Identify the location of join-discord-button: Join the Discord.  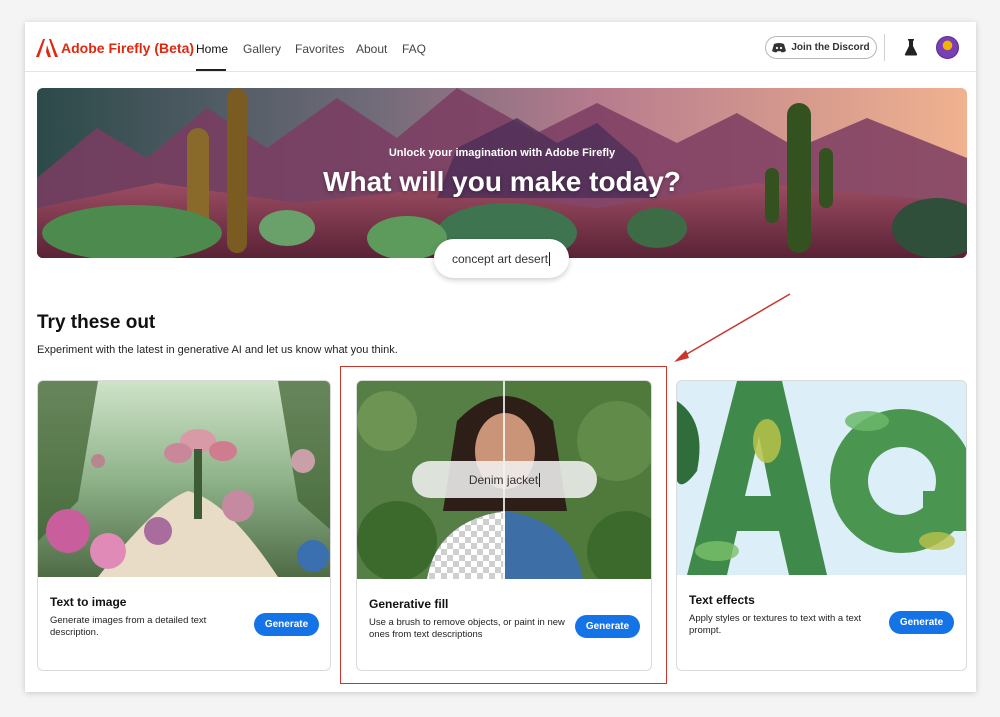
(821, 47).